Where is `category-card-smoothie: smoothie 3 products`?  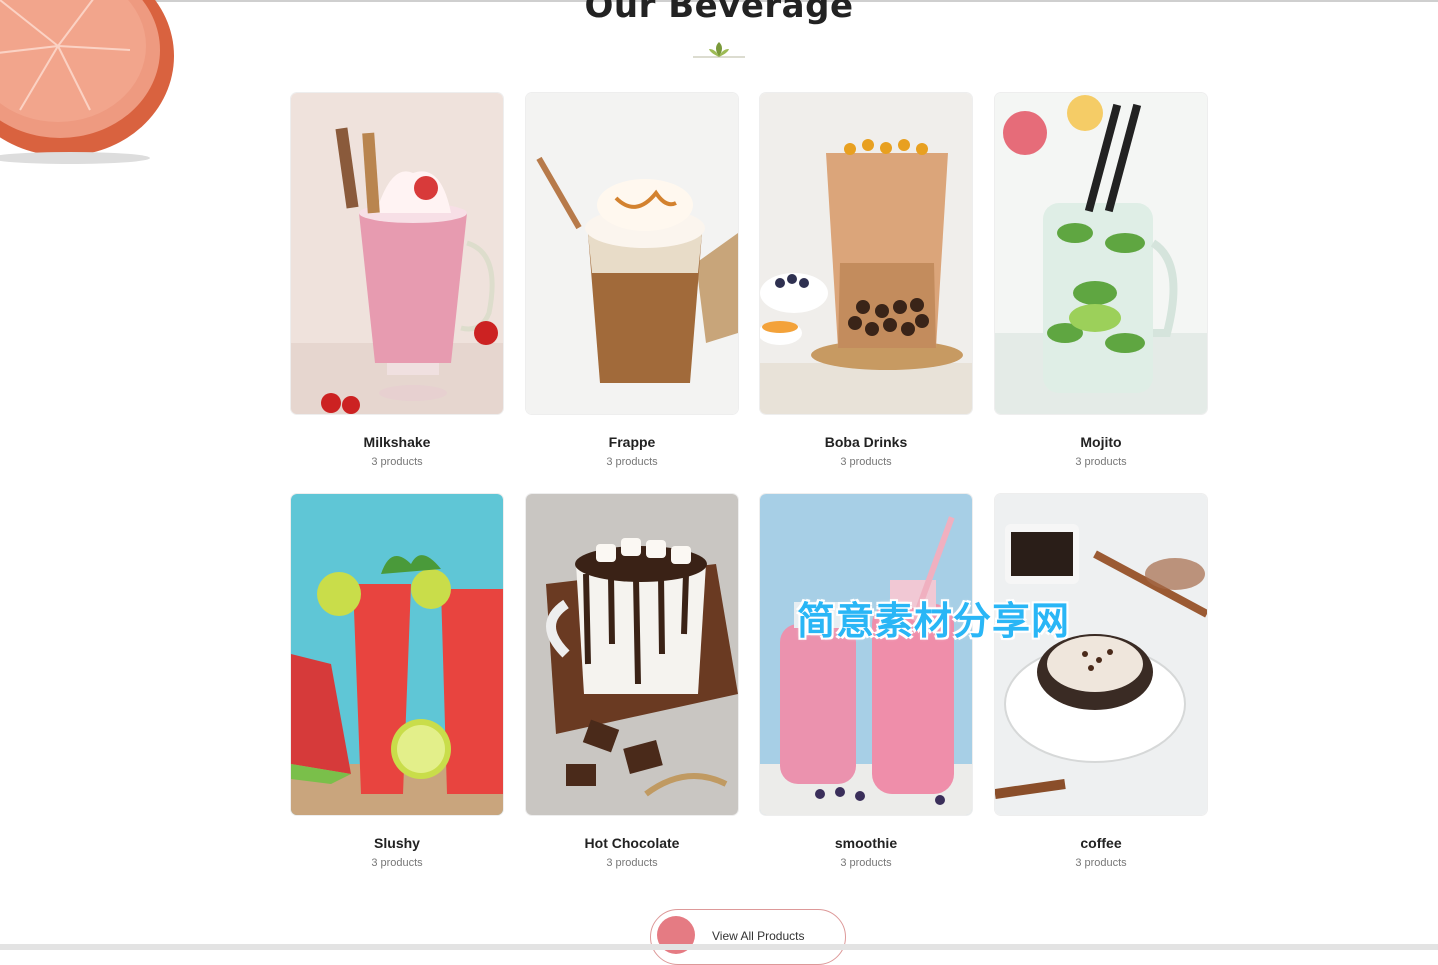
category-card-smoothie: smoothie 3 products is located at coordinates (866, 681).